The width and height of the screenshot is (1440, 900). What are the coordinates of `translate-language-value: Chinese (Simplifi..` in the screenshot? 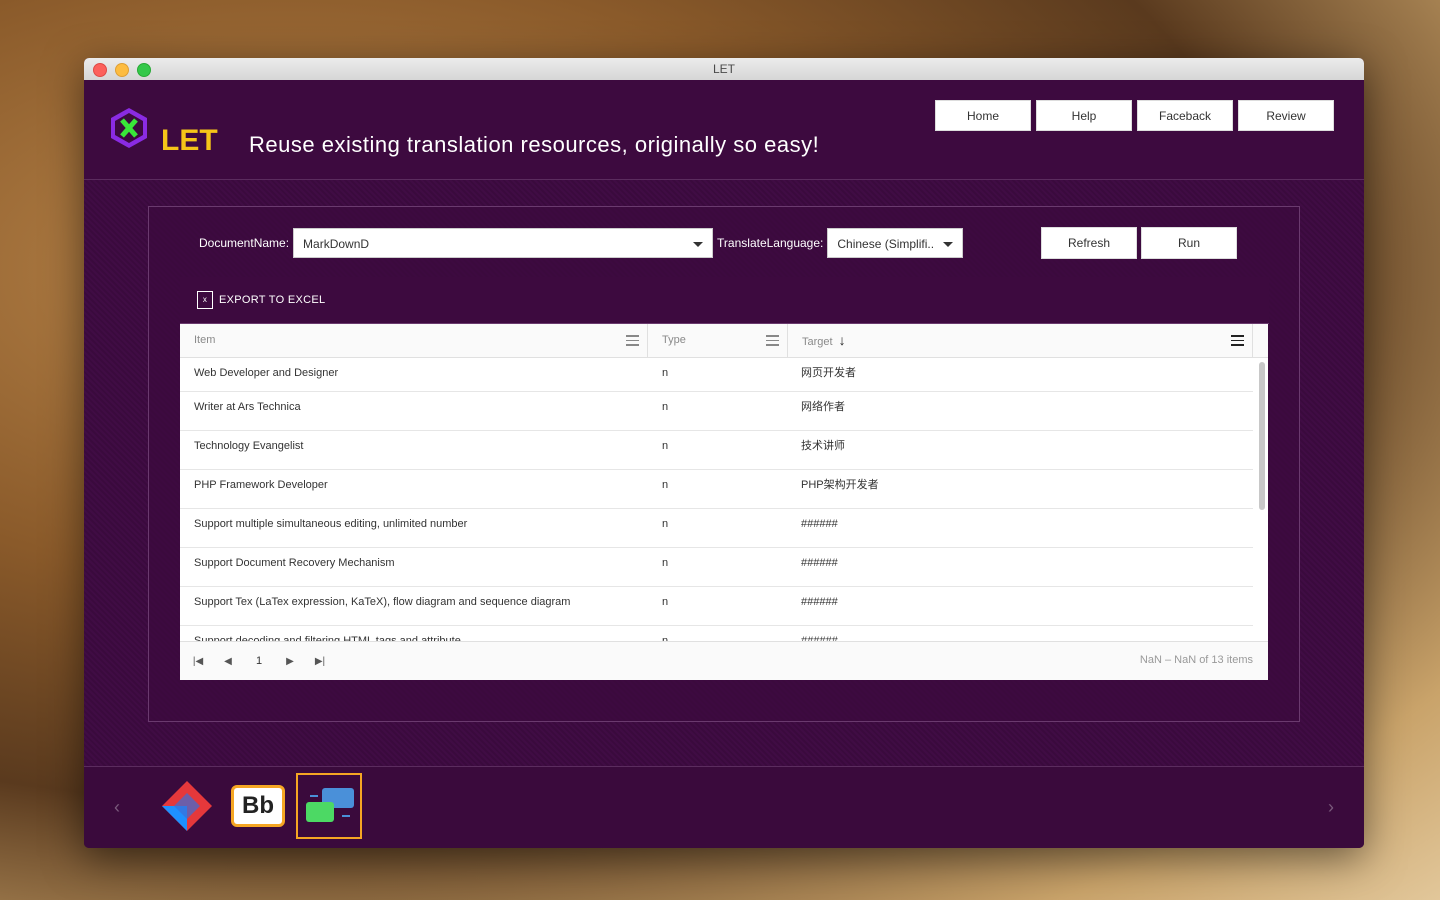 It's located at (886, 244).